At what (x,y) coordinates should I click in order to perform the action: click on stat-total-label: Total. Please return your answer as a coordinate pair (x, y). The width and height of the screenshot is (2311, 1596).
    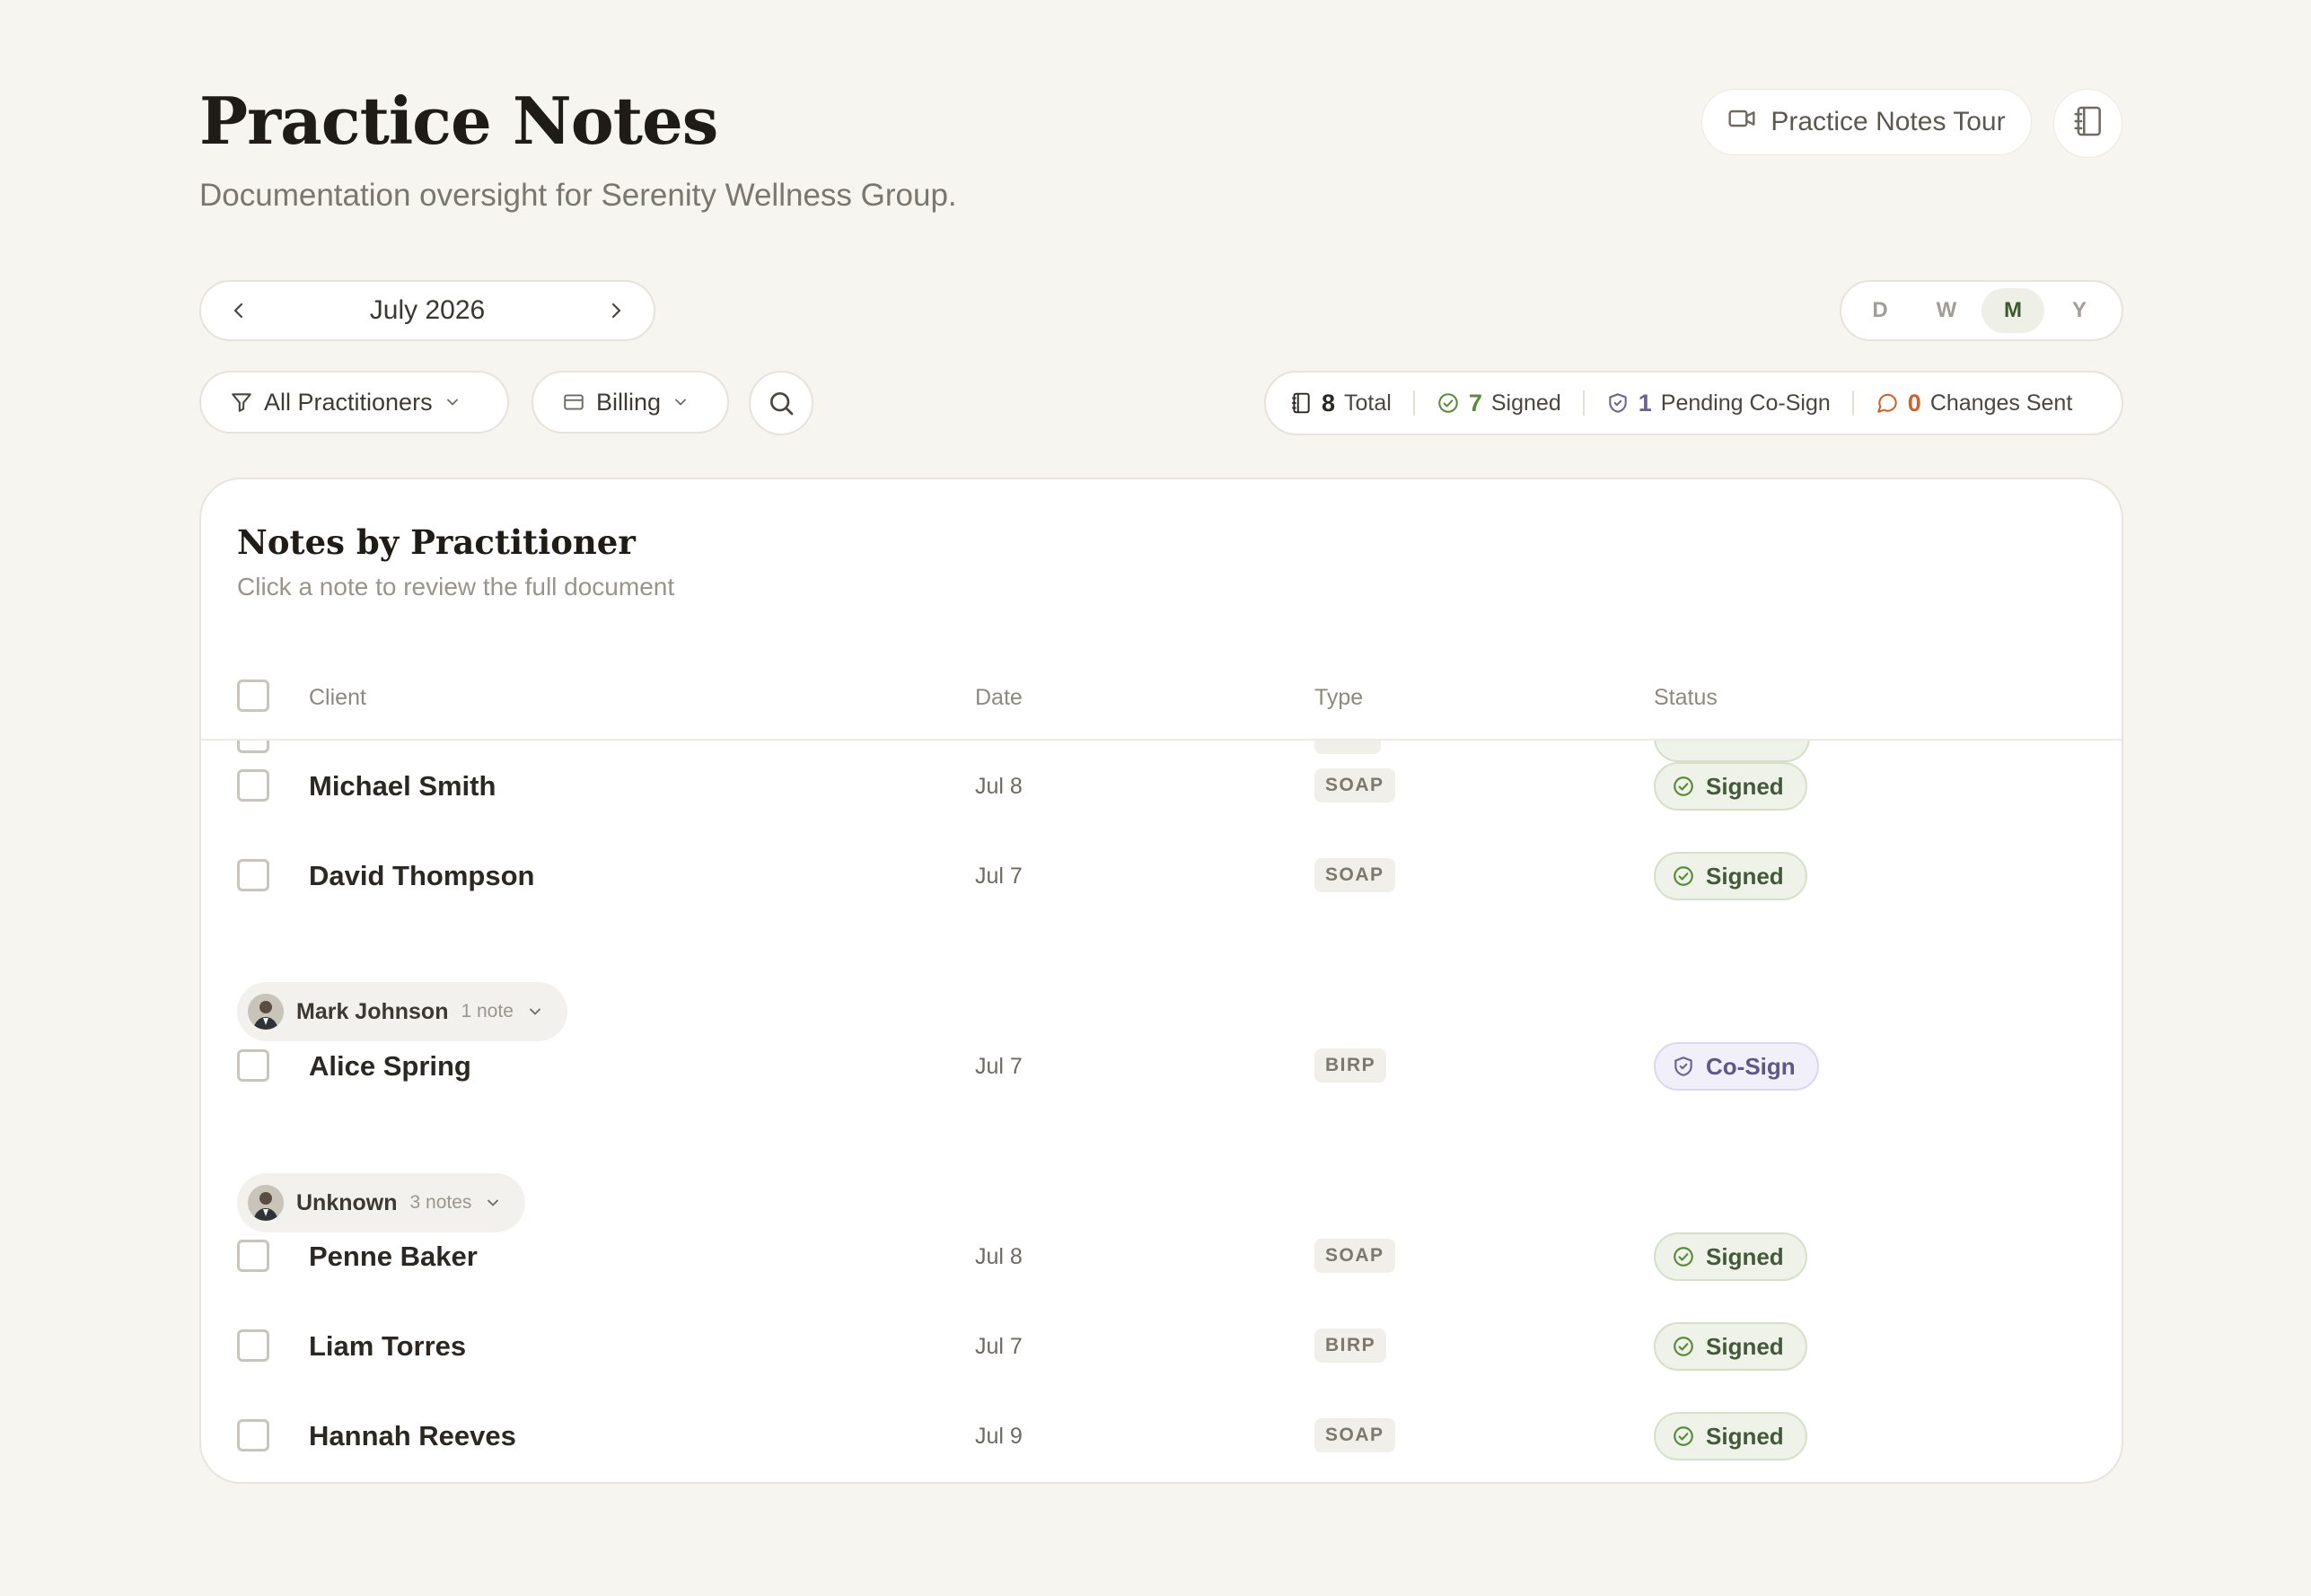
    Looking at the image, I should click on (1368, 403).